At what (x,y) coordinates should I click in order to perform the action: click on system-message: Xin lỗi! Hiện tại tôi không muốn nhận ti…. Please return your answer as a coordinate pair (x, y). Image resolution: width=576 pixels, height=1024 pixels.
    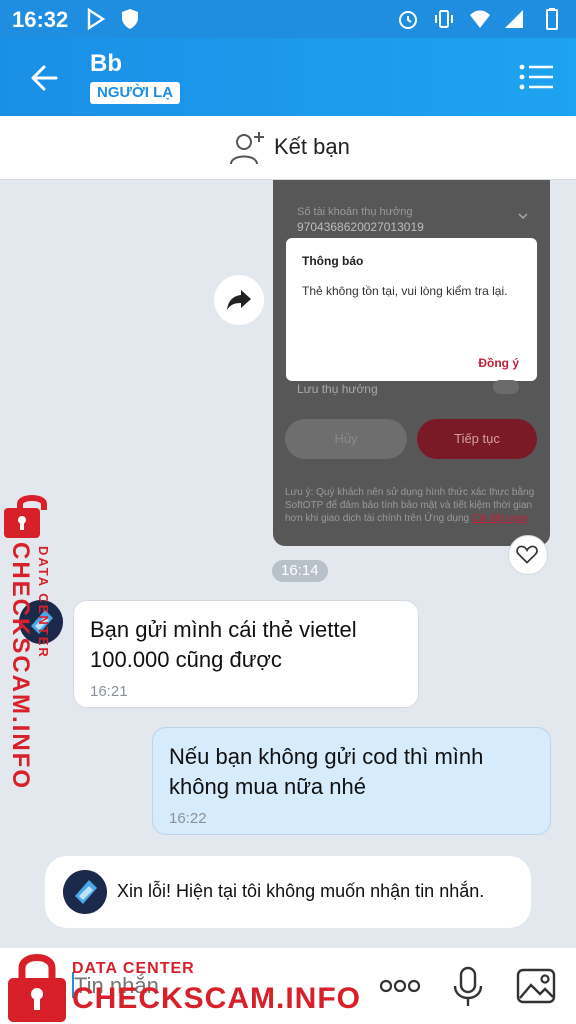
    Looking at the image, I should click on (288, 892).